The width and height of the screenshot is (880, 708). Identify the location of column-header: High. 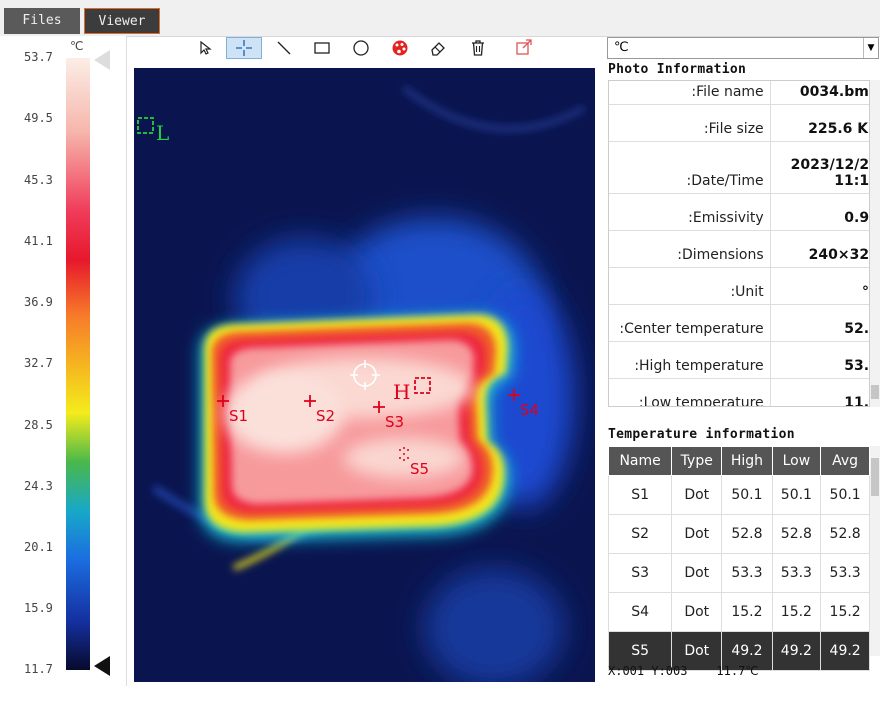
(747, 461).